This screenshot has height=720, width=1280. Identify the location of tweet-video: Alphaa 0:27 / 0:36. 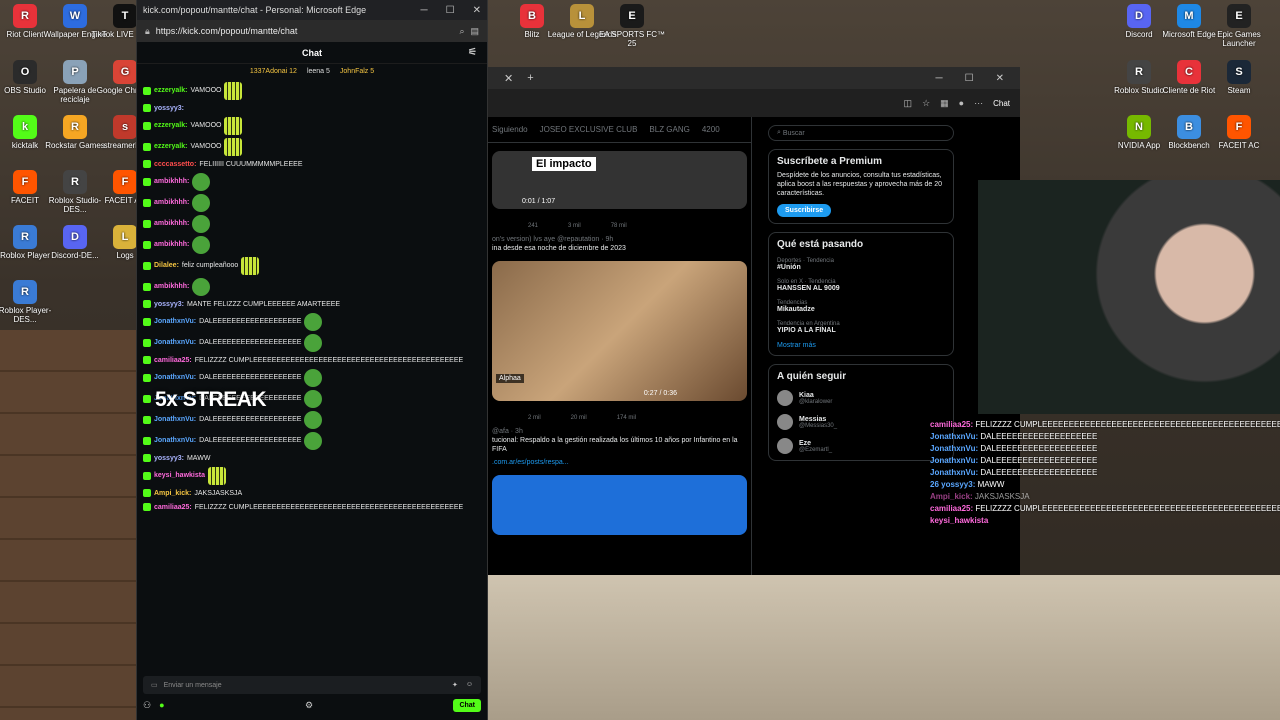
(619, 331).